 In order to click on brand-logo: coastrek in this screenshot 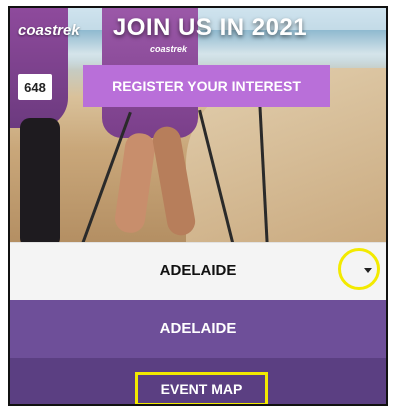, I will do `click(49, 30)`.